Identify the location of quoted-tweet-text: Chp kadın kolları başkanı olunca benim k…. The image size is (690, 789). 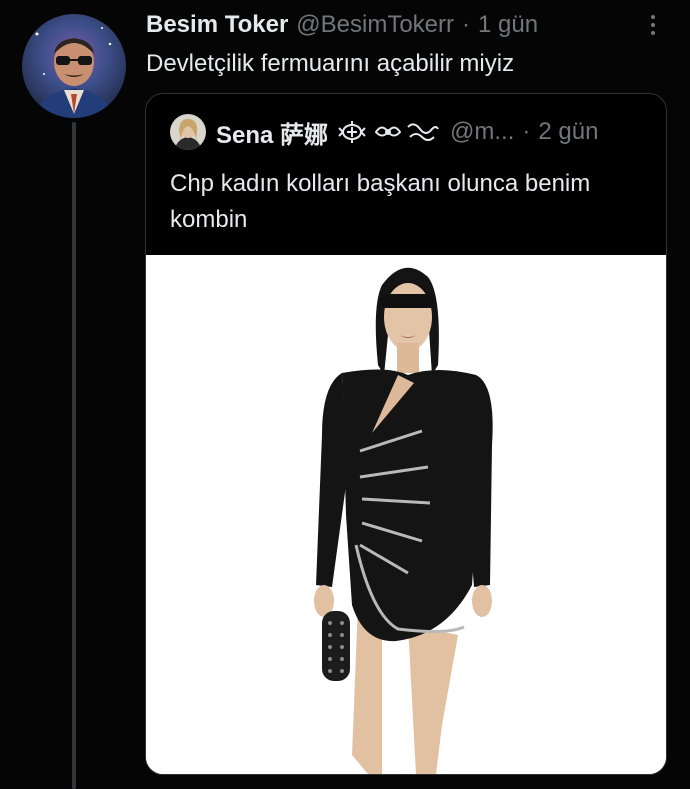
(380, 201).